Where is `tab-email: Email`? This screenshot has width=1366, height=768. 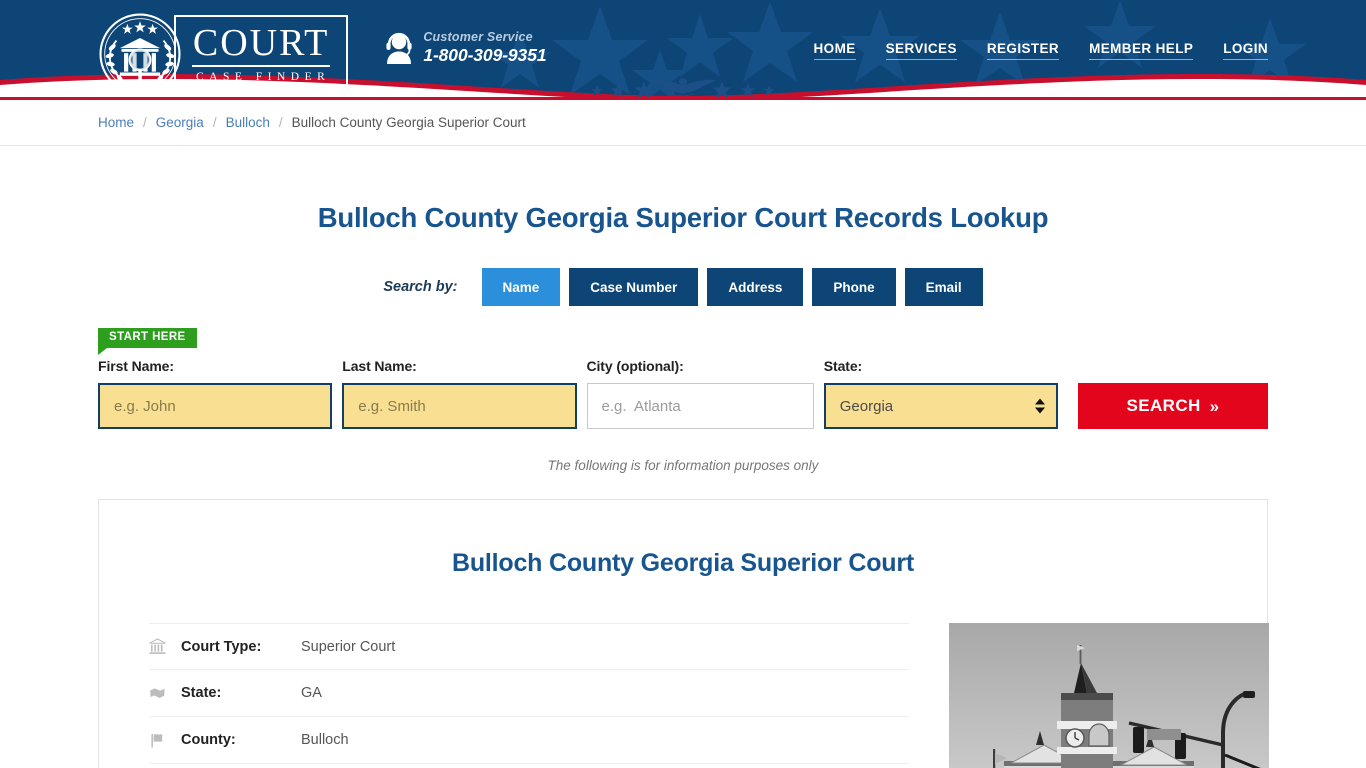 tab-email: Email is located at coordinates (943, 287).